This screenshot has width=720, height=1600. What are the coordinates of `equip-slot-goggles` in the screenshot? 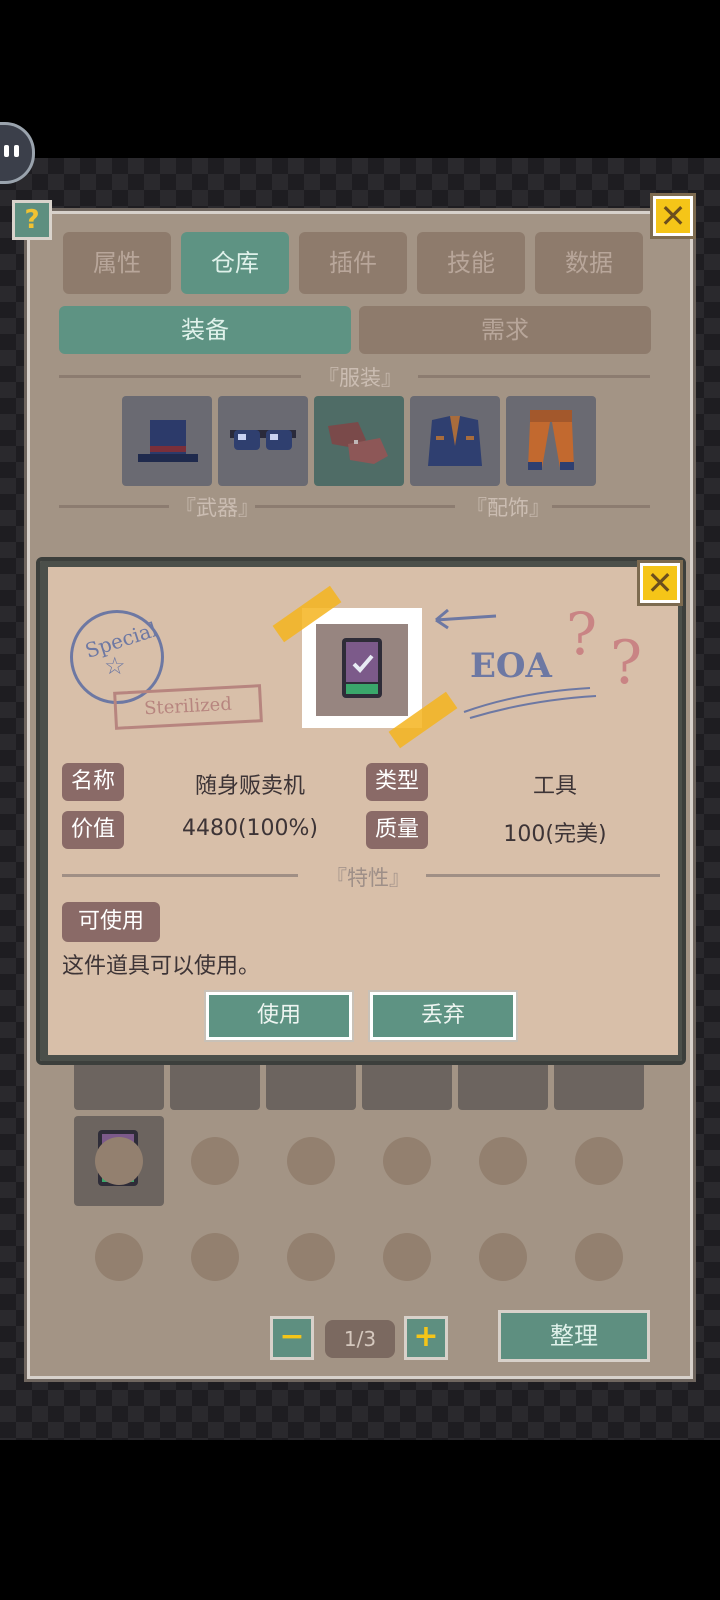 It's located at (263, 441).